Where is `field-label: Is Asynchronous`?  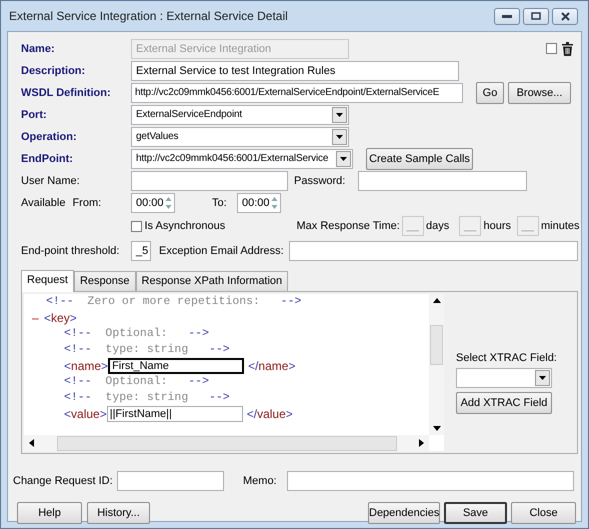 field-label: Is Asynchronous is located at coordinates (185, 226).